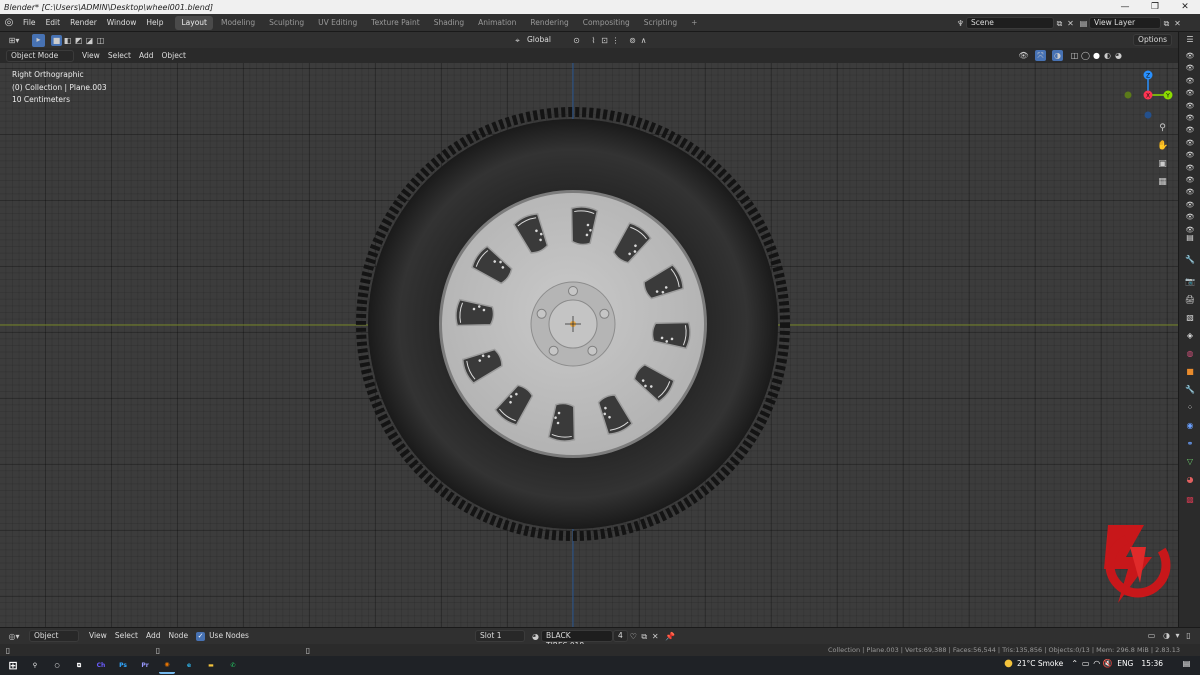 The image size is (1200, 675). I want to click on view-layer-field: View Layer, so click(1125, 23).